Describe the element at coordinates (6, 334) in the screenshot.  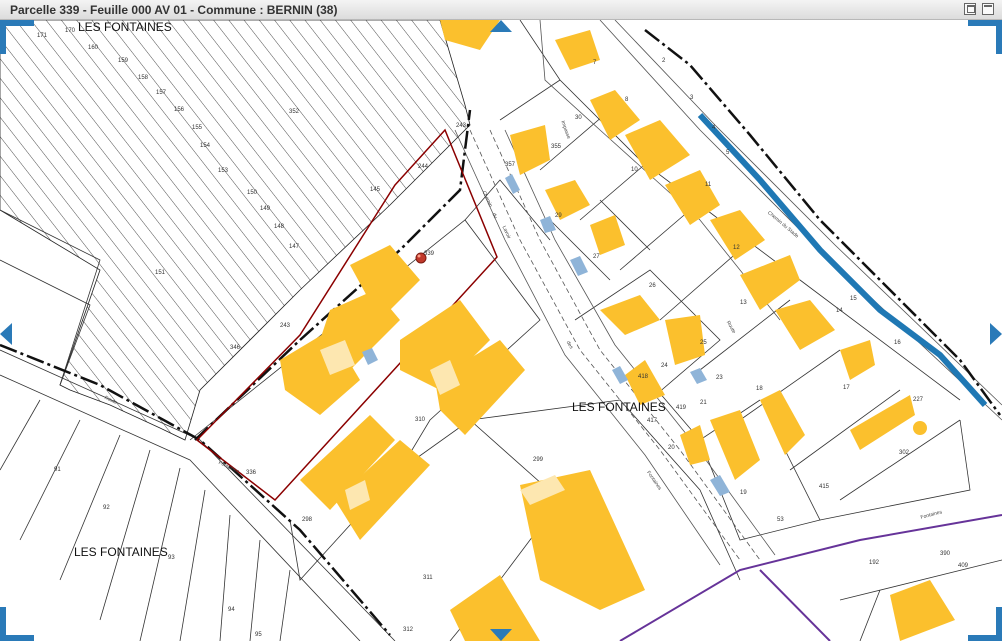
I see `pan-left-arrow` at that location.